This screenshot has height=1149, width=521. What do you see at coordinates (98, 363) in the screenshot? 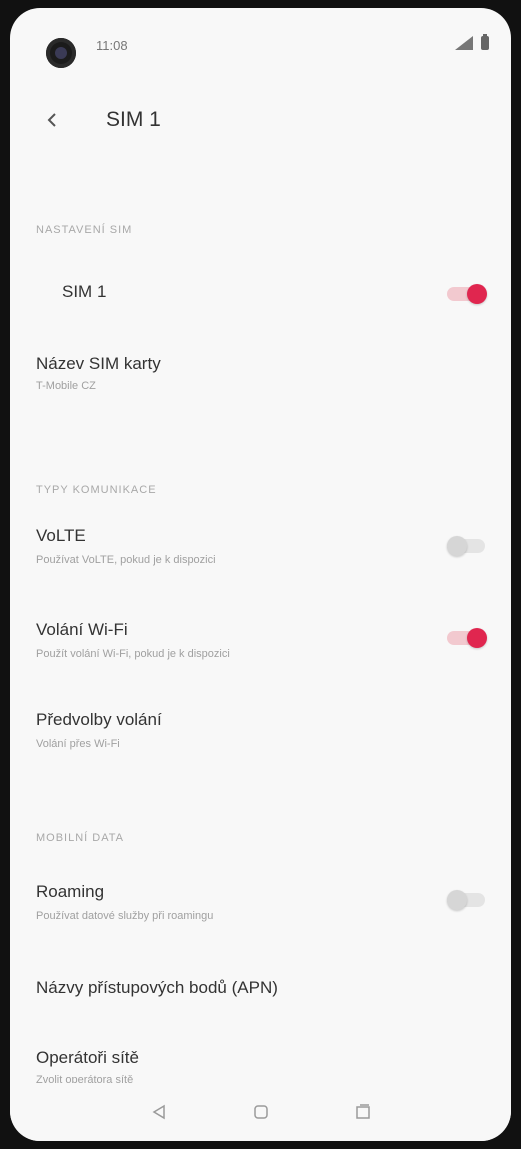
I see `sim-name-label: Název SIM karty` at bounding box center [98, 363].